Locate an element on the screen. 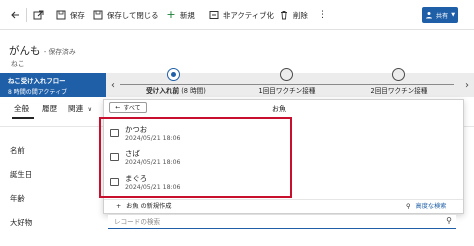 The image size is (474, 246). record-title: がんも - 保存済み is located at coordinates (42, 50).